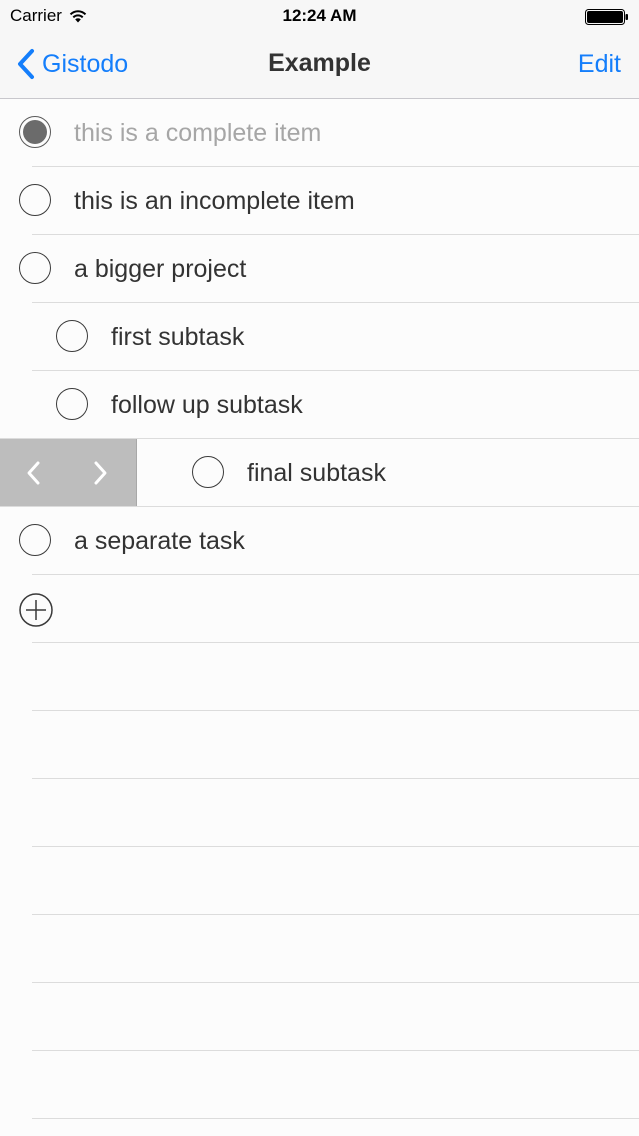  What do you see at coordinates (319, 405) in the screenshot?
I see `list-item: follow up subtask` at bounding box center [319, 405].